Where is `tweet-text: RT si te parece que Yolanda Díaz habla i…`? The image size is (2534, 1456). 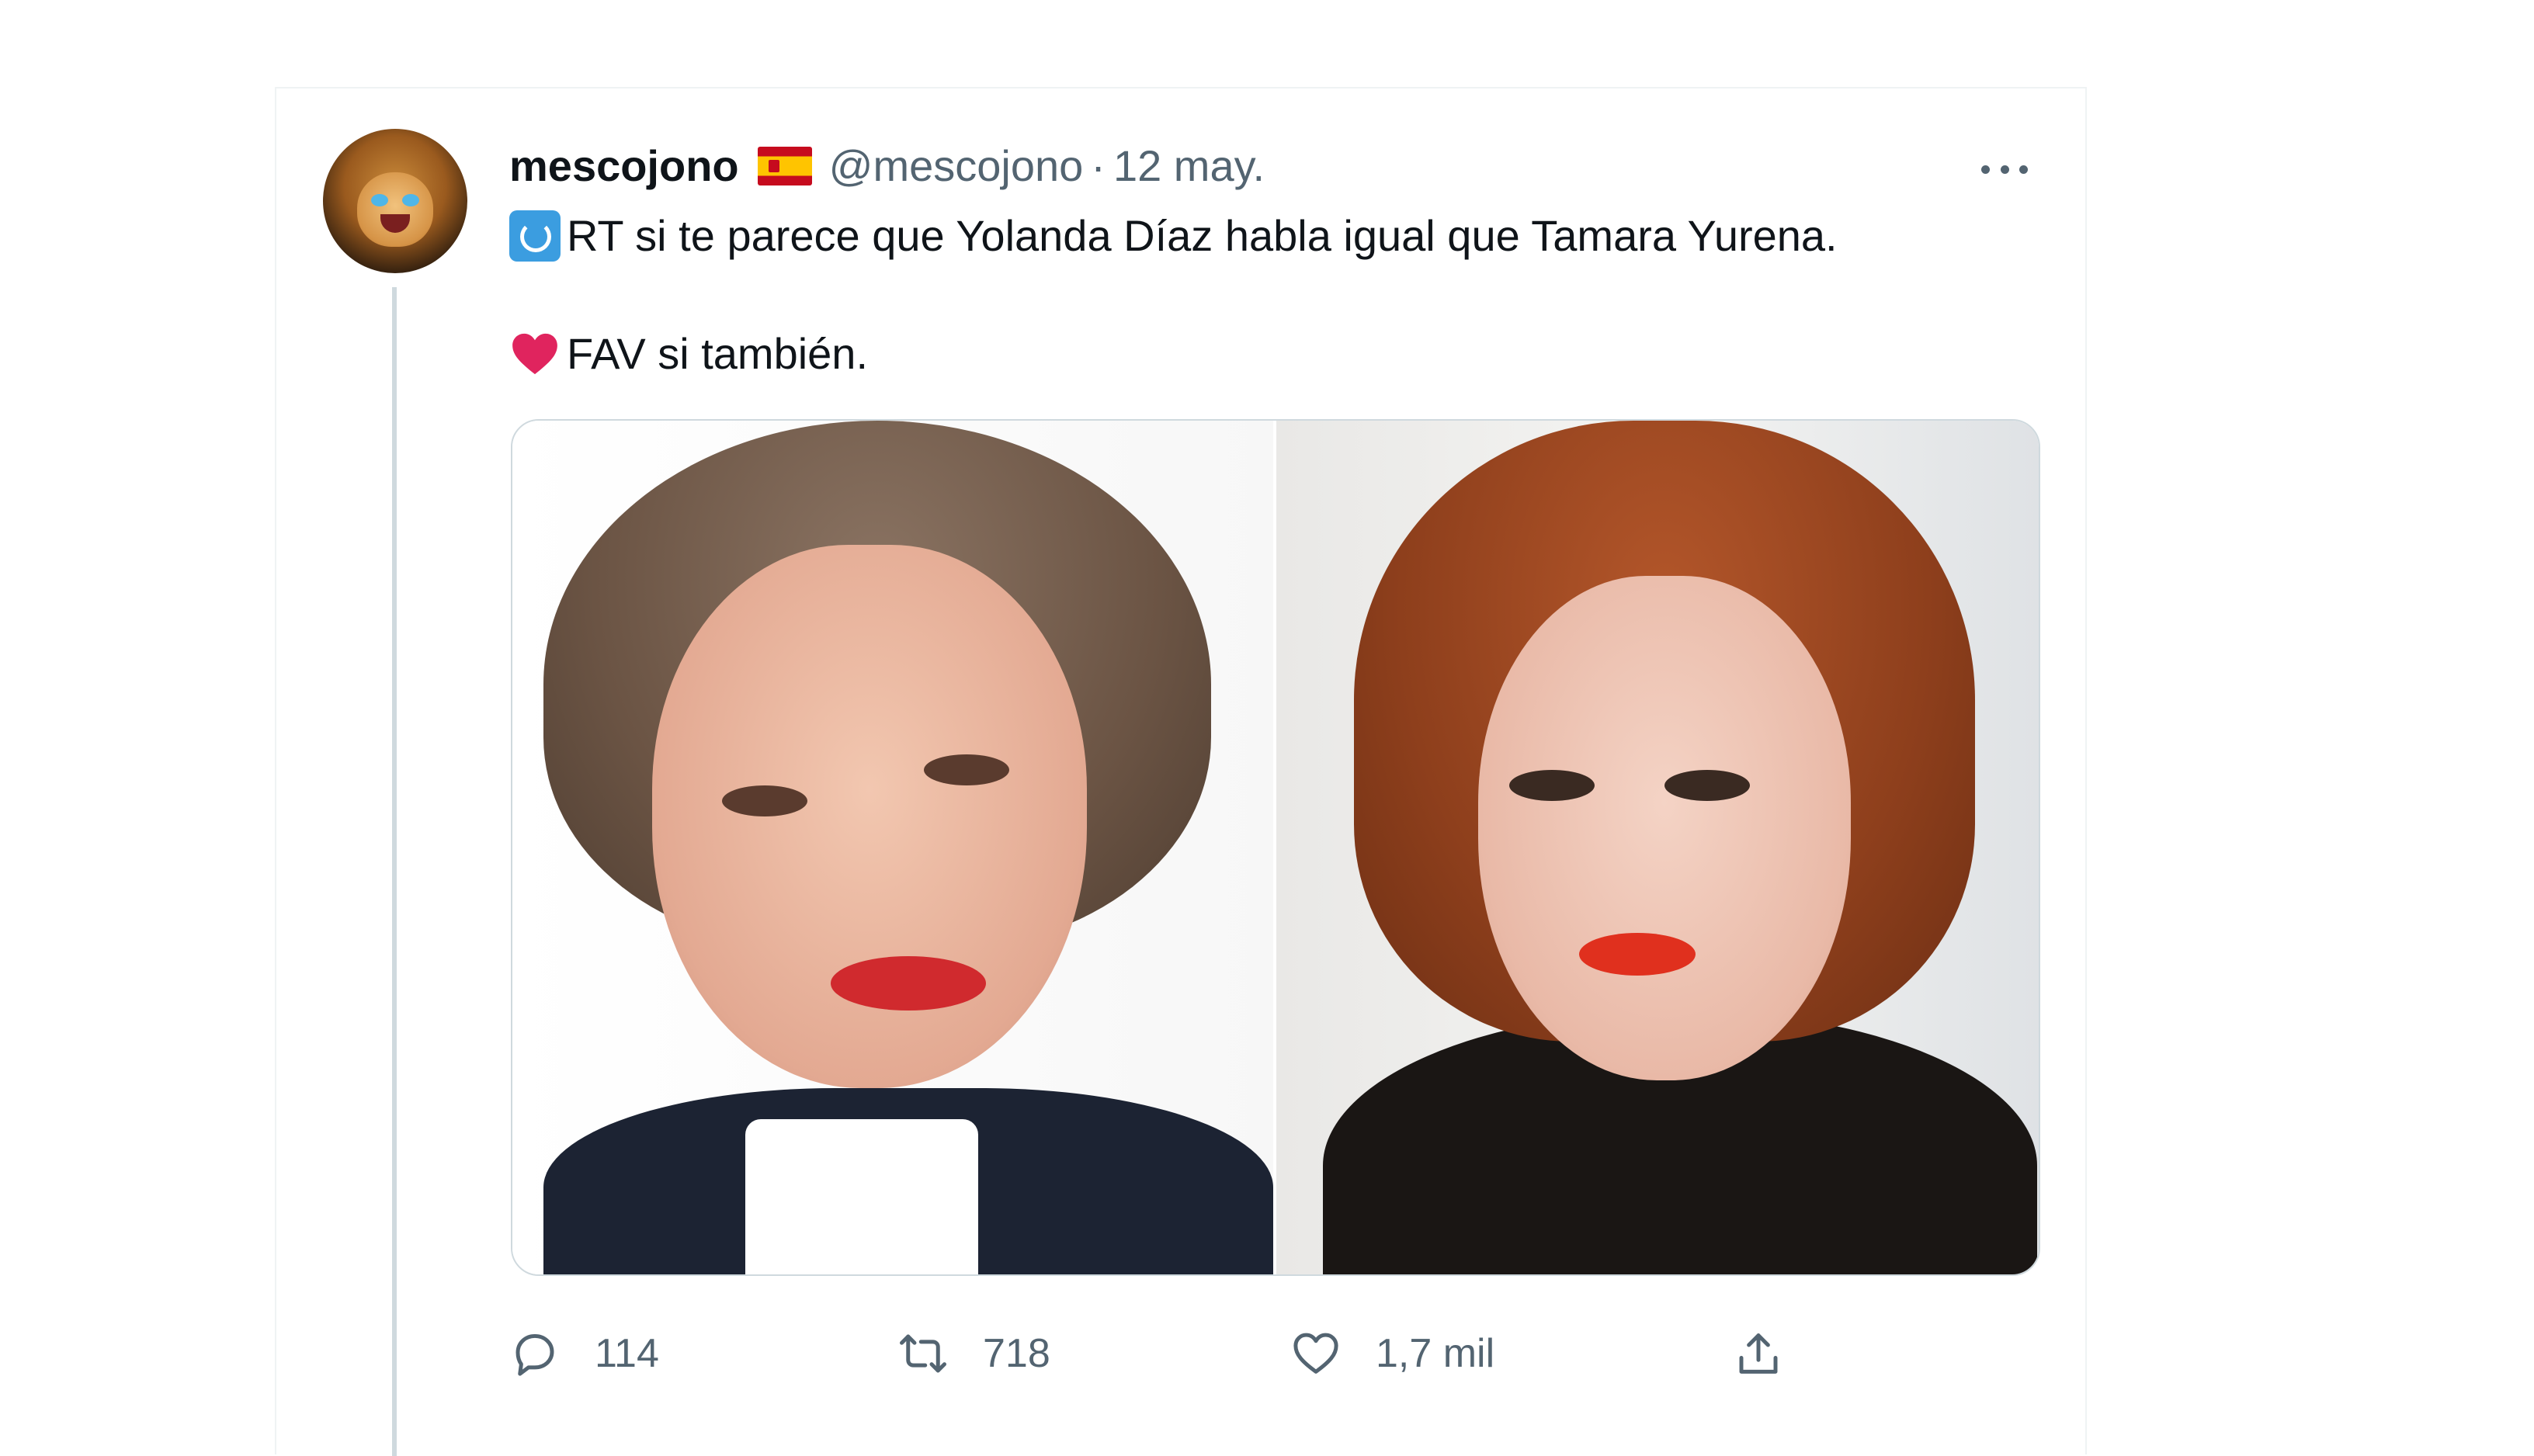
tweet-text: RT si te parece que Yolanda Díaz habla i… is located at coordinates (1247, 295).